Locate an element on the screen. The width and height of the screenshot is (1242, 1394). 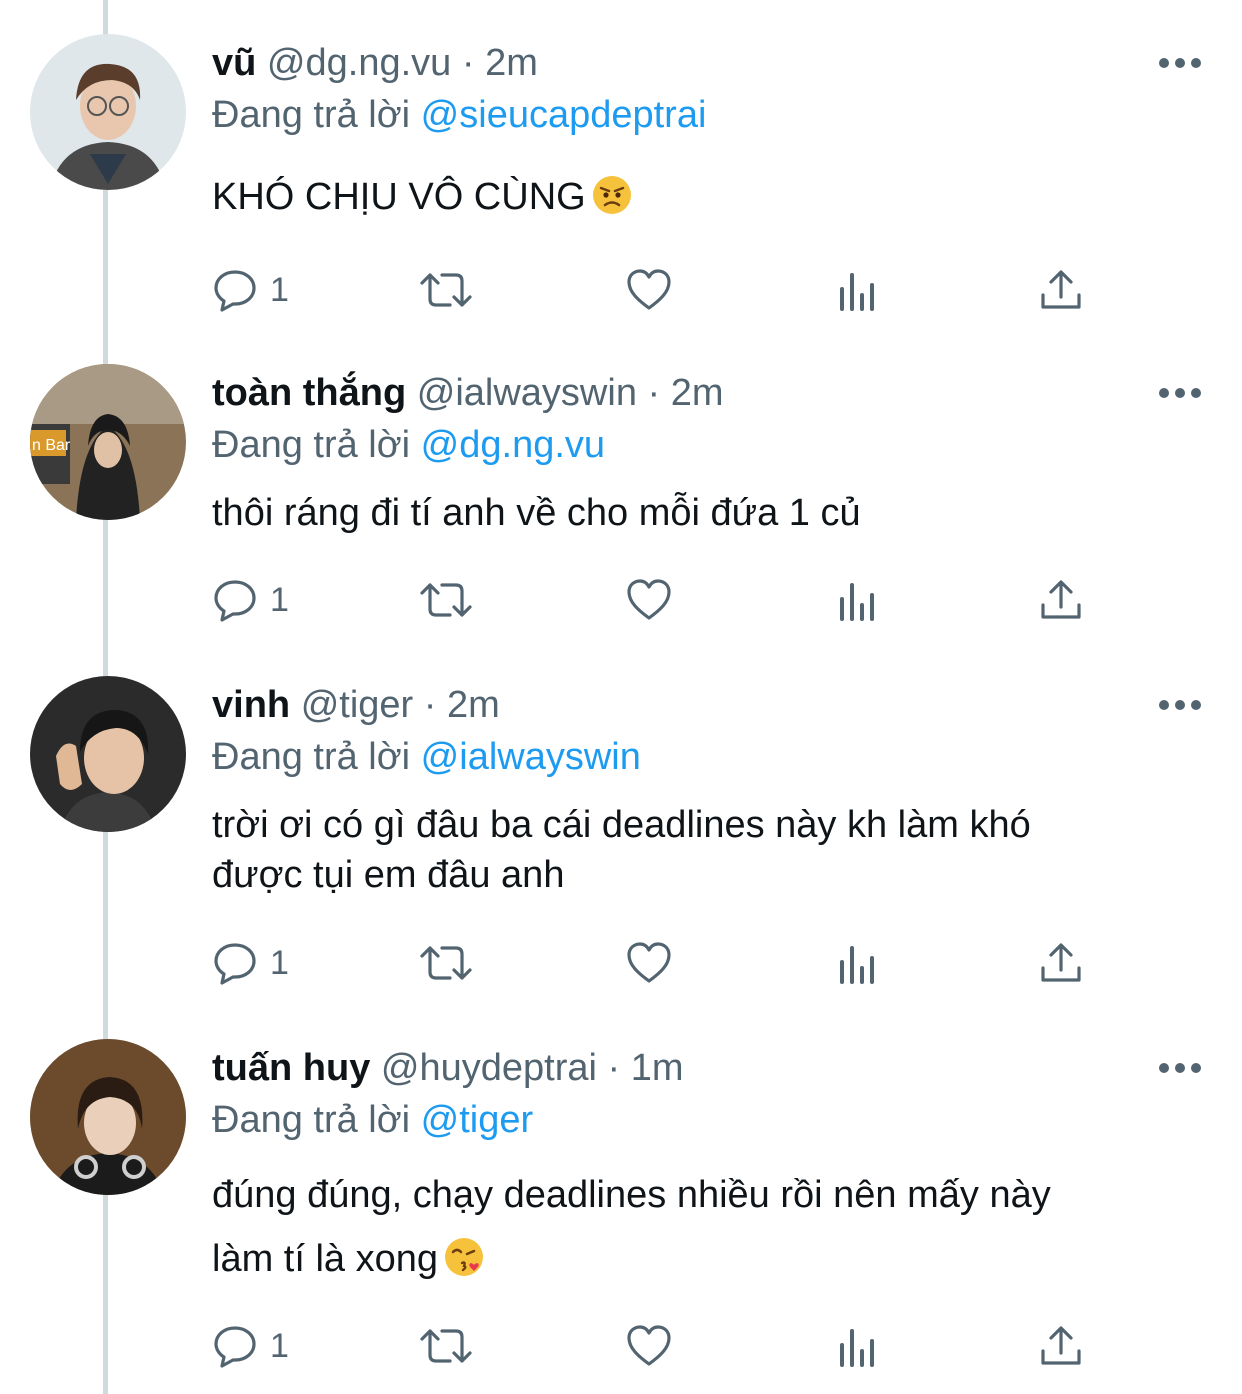
svg-text: n Bar is located at coordinates (51, 445).